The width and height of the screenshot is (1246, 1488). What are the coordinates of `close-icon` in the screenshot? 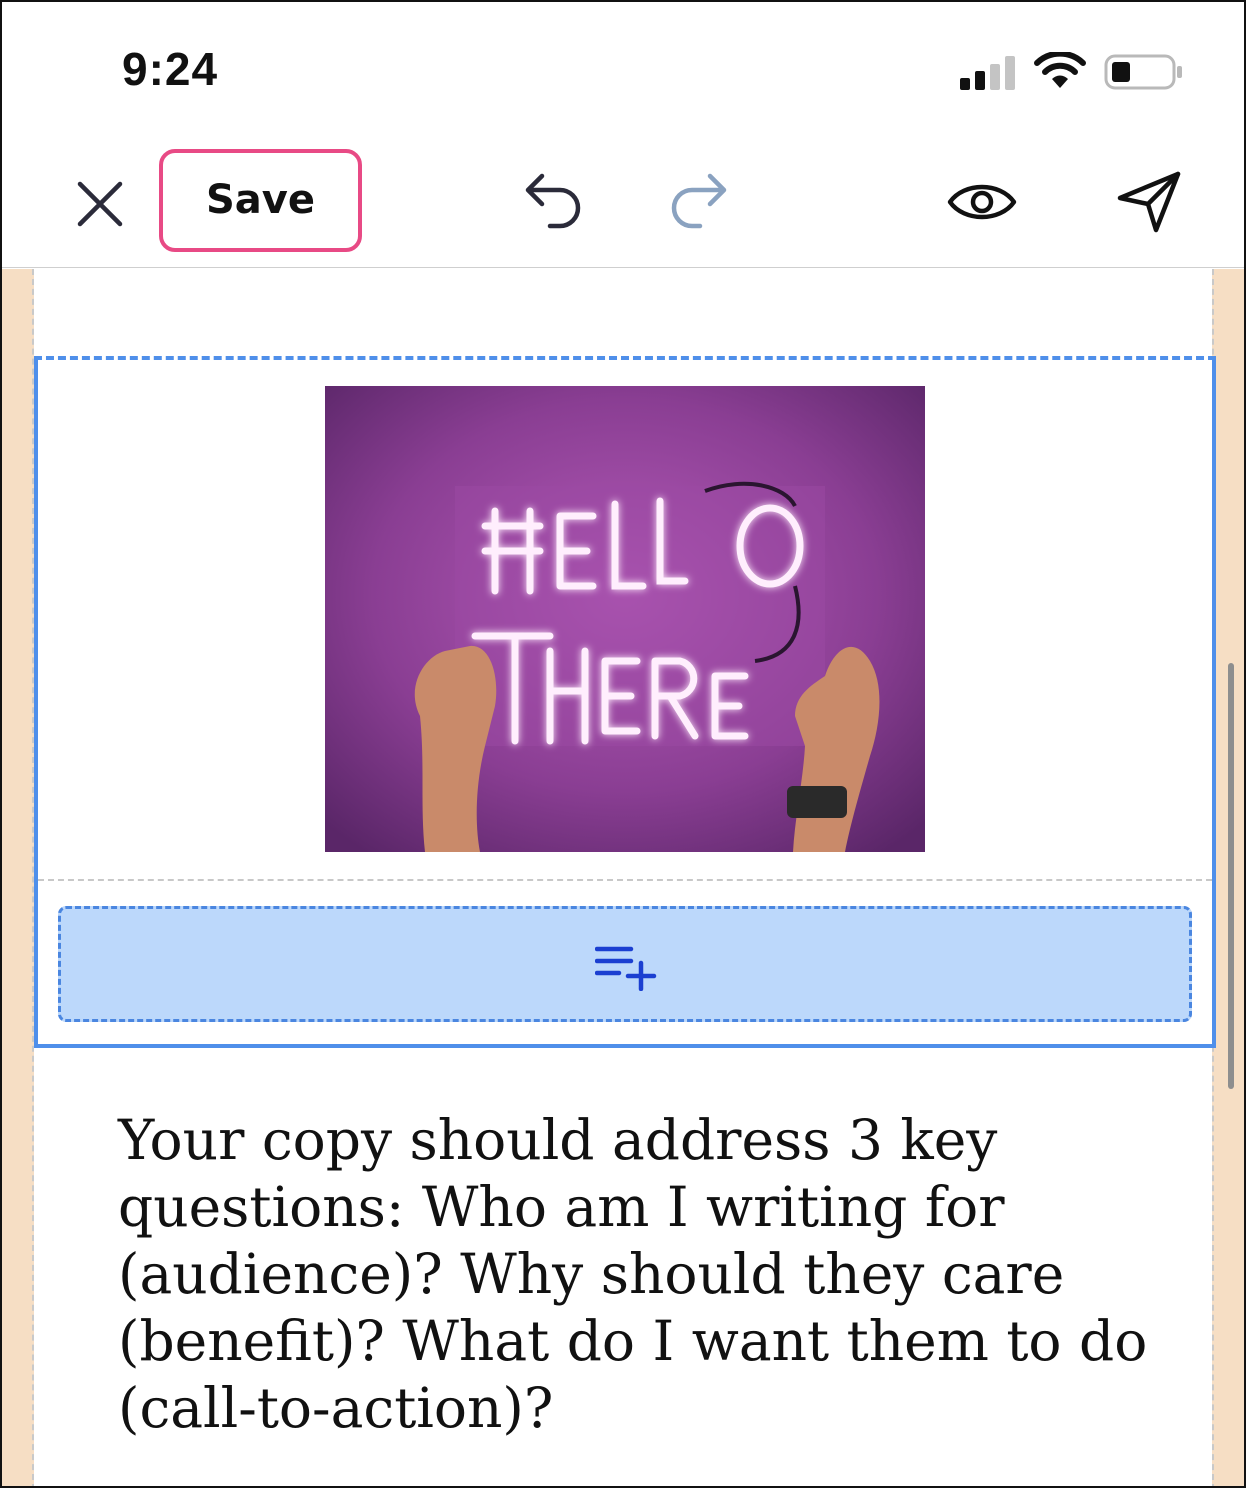 It's located at (100, 204).